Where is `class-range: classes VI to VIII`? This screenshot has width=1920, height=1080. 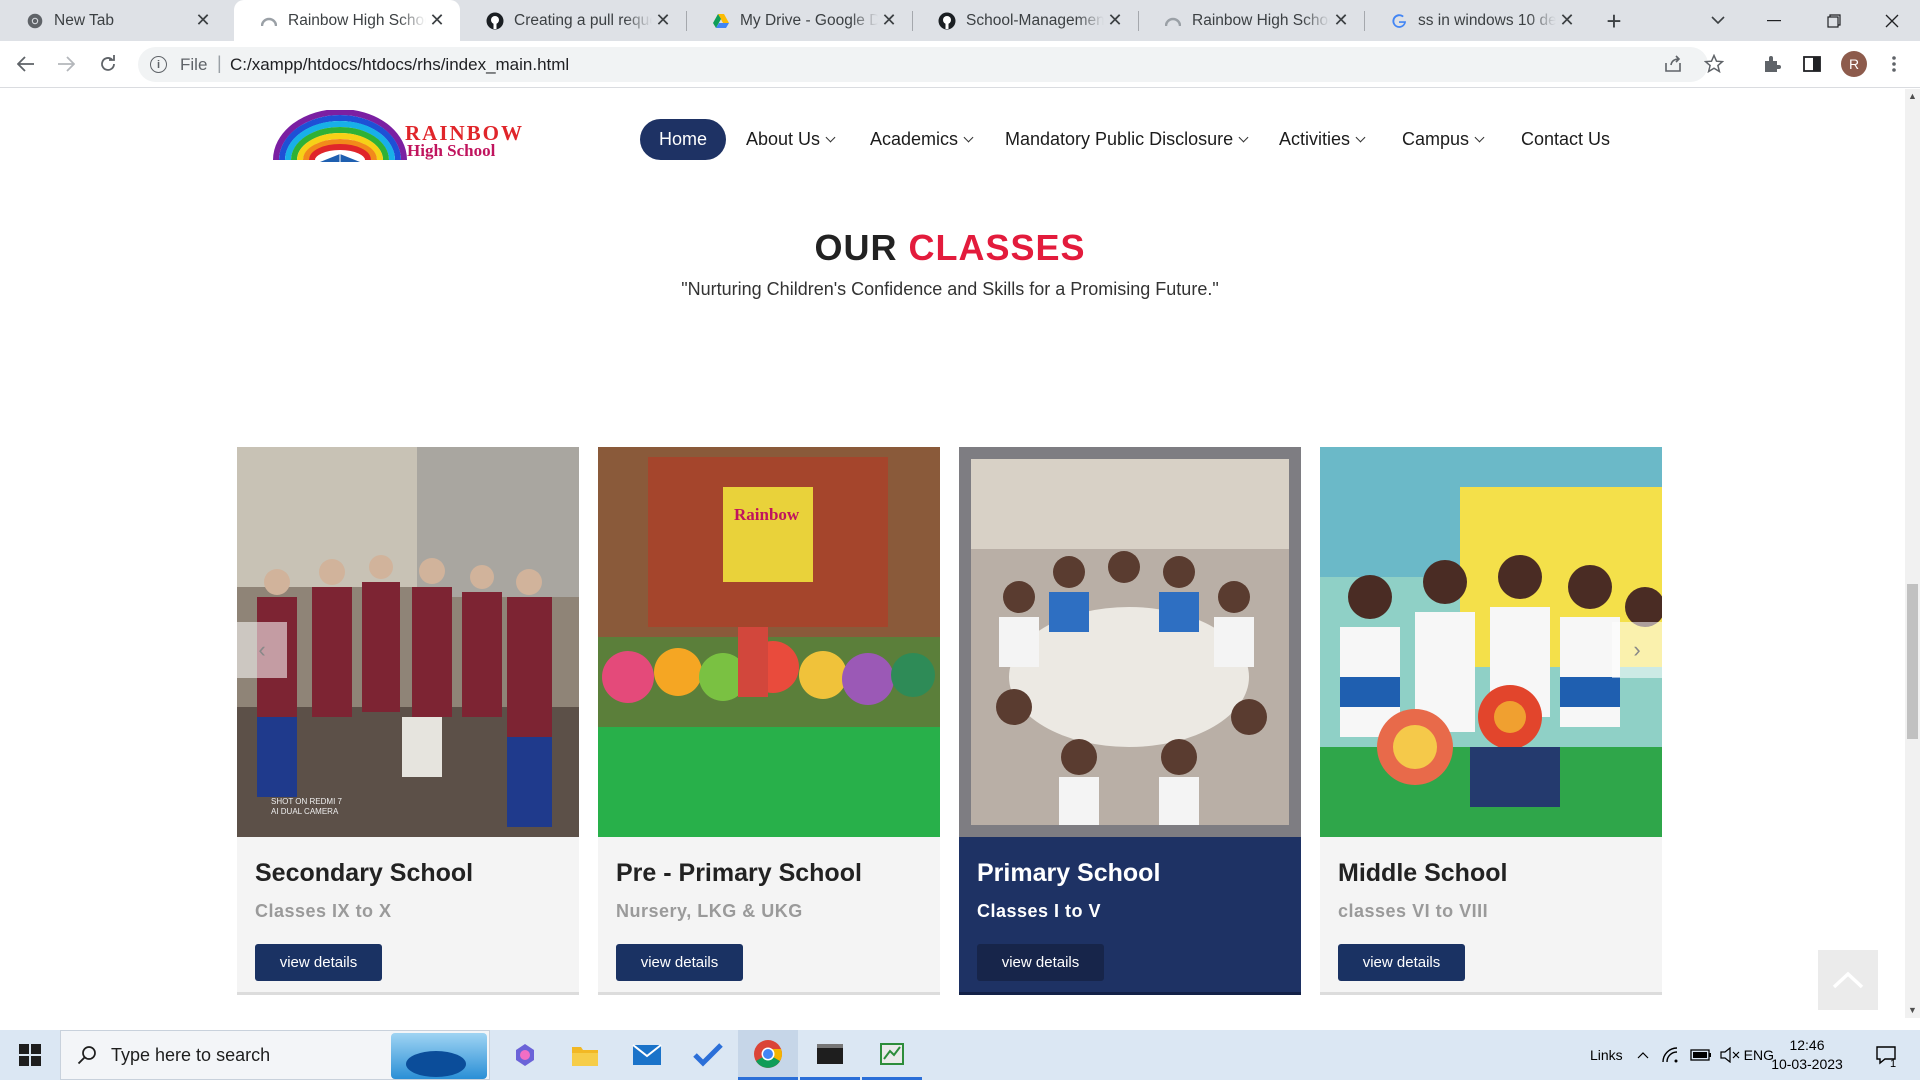 class-range: classes VI to VIII is located at coordinates (1413, 911).